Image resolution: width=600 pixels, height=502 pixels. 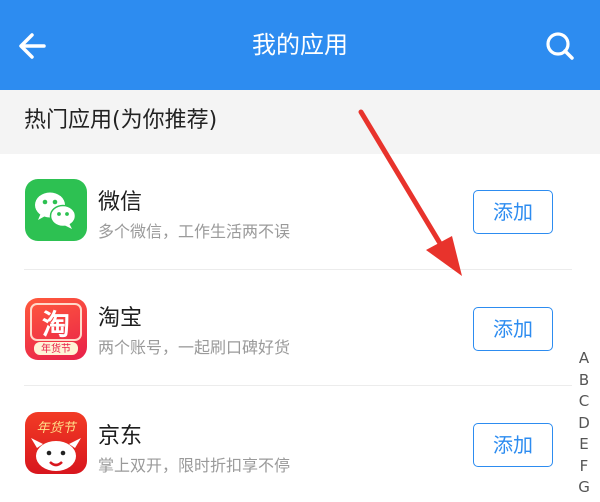 What do you see at coordinates (584, 488) in the screenshot?
I see `alpha-index-letter: G` at bounding box center [584, 488].